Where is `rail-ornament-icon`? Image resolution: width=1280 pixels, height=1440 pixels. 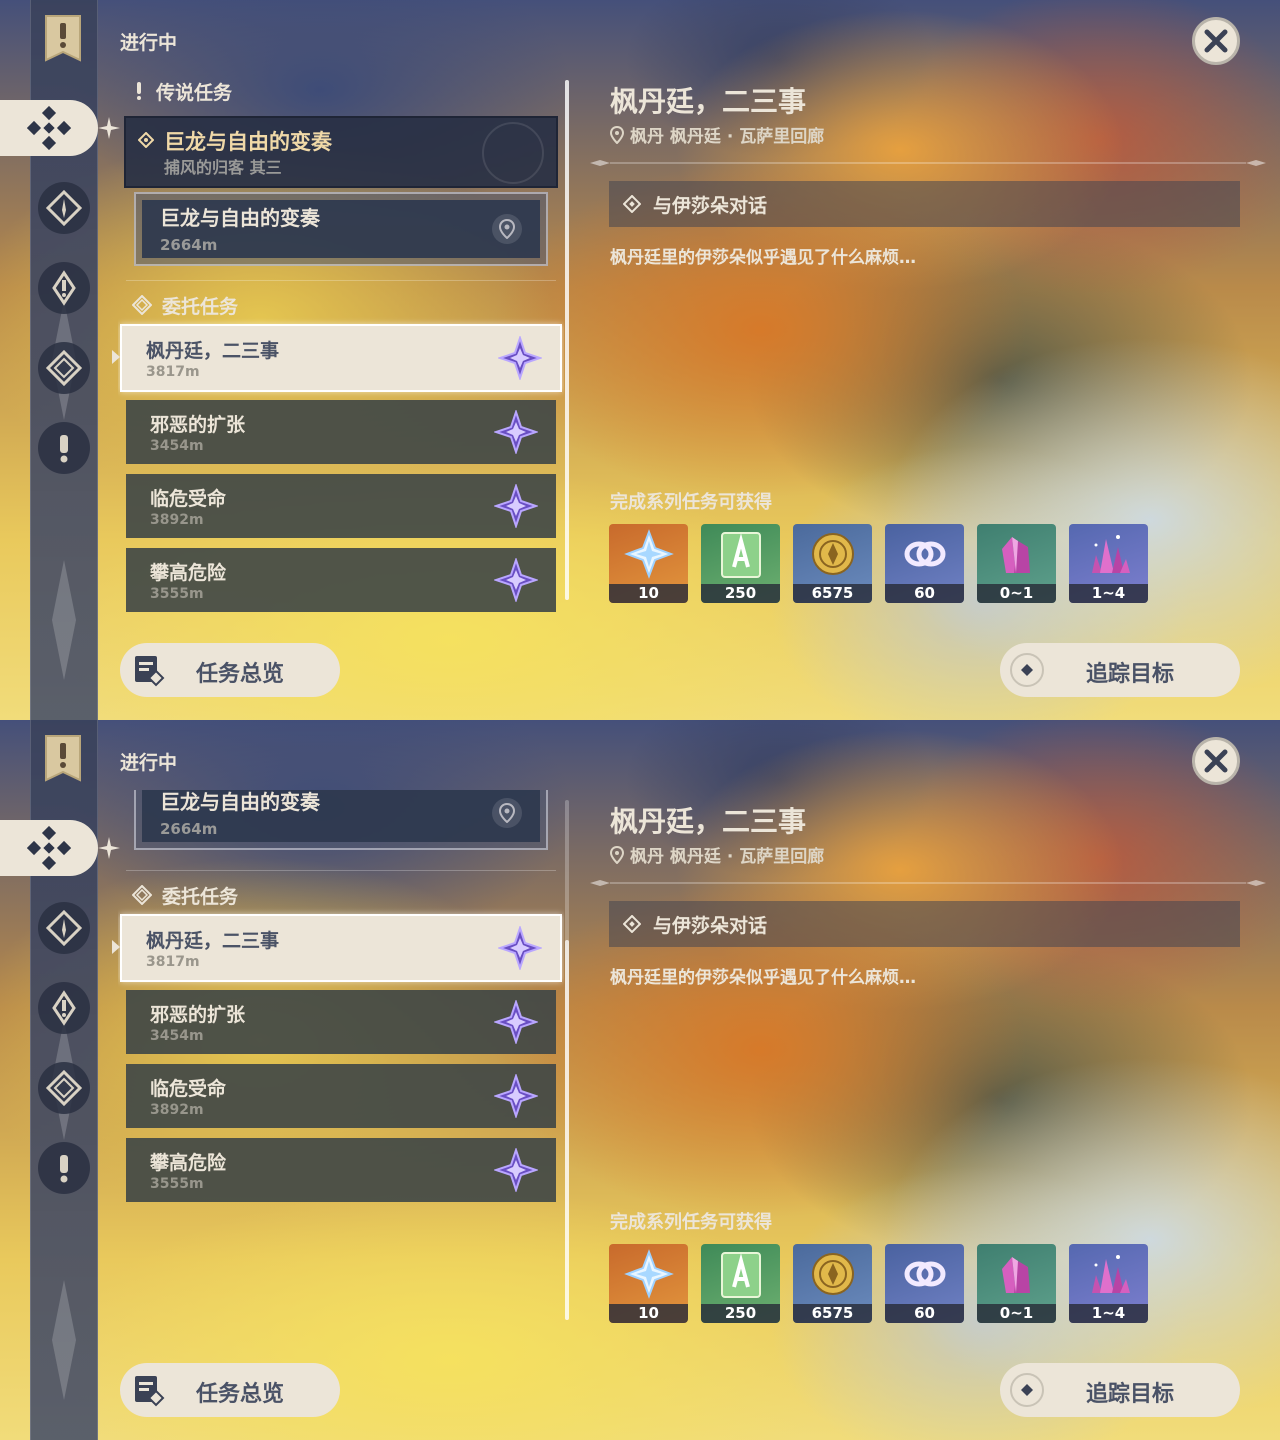
rail-ornament-icon is located at coordinates (64, 1340).